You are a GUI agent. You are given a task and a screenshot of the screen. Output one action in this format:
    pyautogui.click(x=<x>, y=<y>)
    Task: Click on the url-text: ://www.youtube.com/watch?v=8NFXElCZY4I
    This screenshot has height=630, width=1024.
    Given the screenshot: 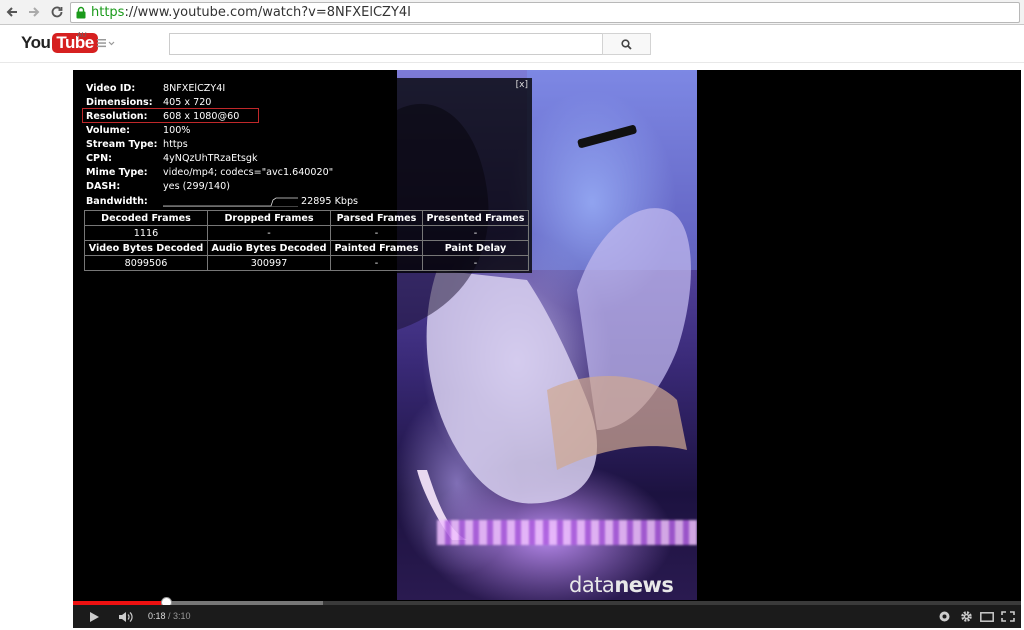 What is the action you would take?
    pyautogui.click(x=267, y=12)
    